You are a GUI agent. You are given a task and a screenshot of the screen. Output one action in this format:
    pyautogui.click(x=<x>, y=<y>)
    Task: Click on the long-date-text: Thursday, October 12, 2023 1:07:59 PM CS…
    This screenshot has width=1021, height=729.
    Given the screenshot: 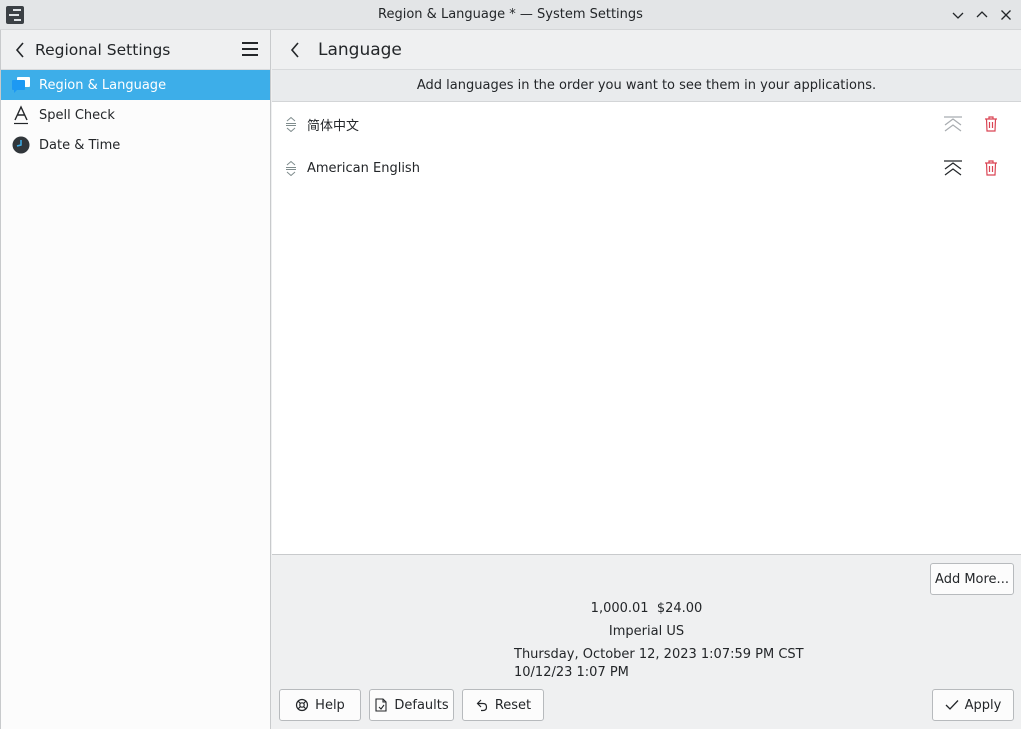 What is the action you would take?
    pyautogui.click(x=659, y=654)
    